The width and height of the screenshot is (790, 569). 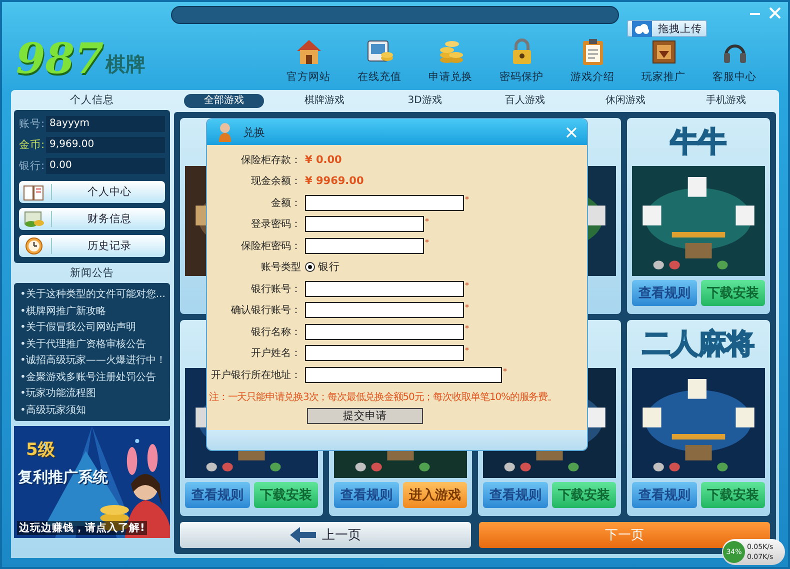 I want to click on news-link: •关于代理推广资格审核公告, so click(x=92, y=344).